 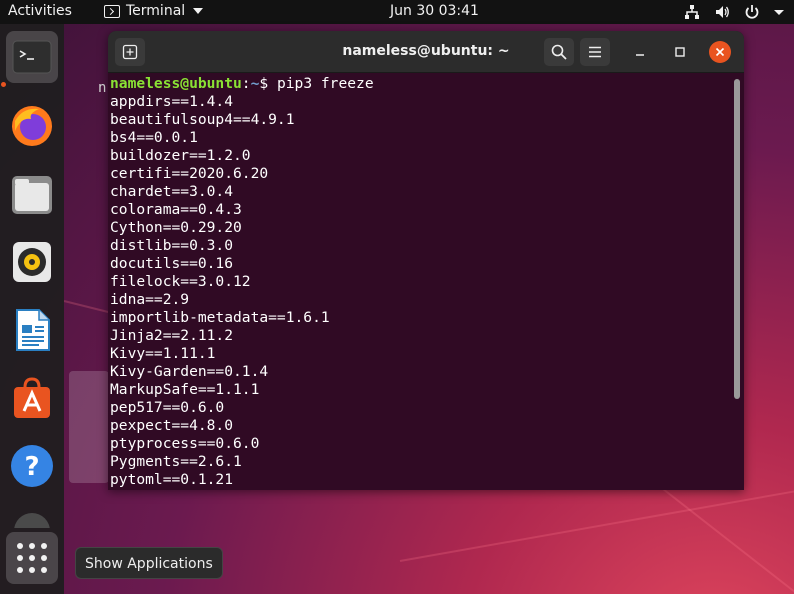 I want to click on output-line: pep517==0.6.0, so click(x=167, y=407).